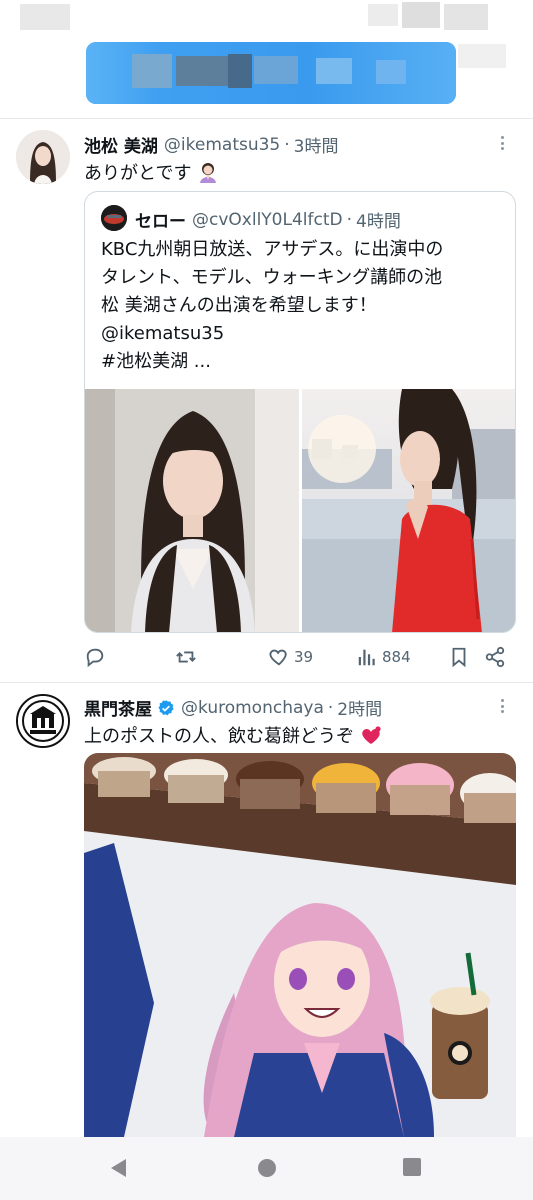  What do you see at coordinates (371, 735) in the screenshot?
I see `heart-emoji-icon` at bounding box center [371, 735].